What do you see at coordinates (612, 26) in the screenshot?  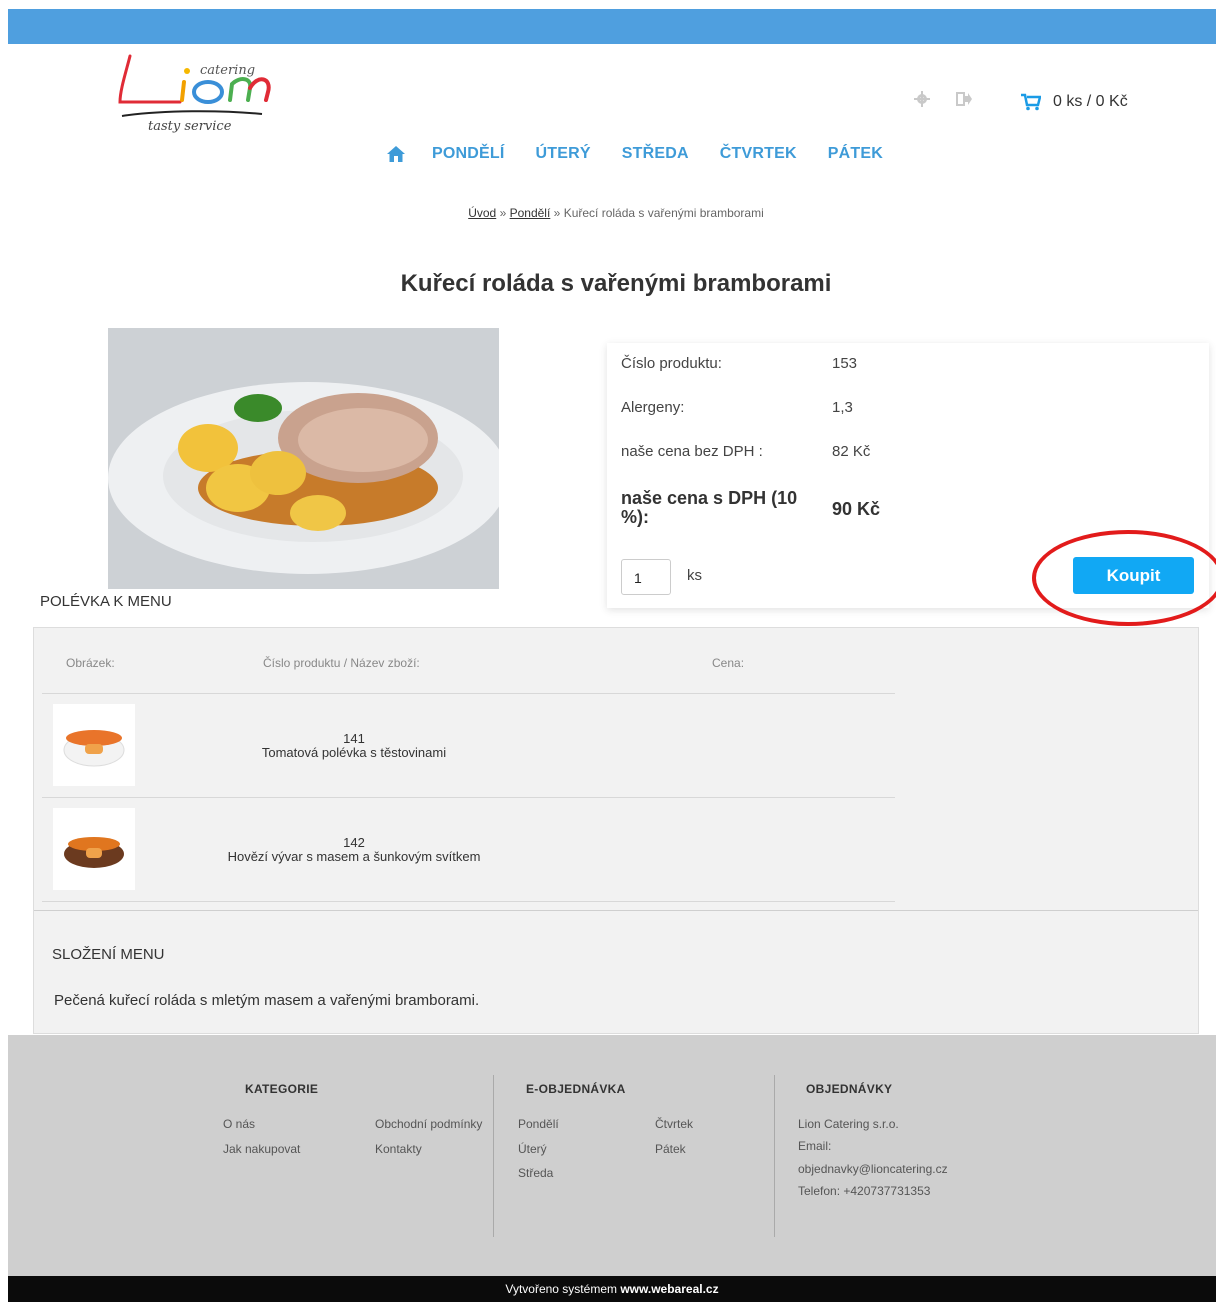 I see `top-bar` at bounding box center [612, 26].